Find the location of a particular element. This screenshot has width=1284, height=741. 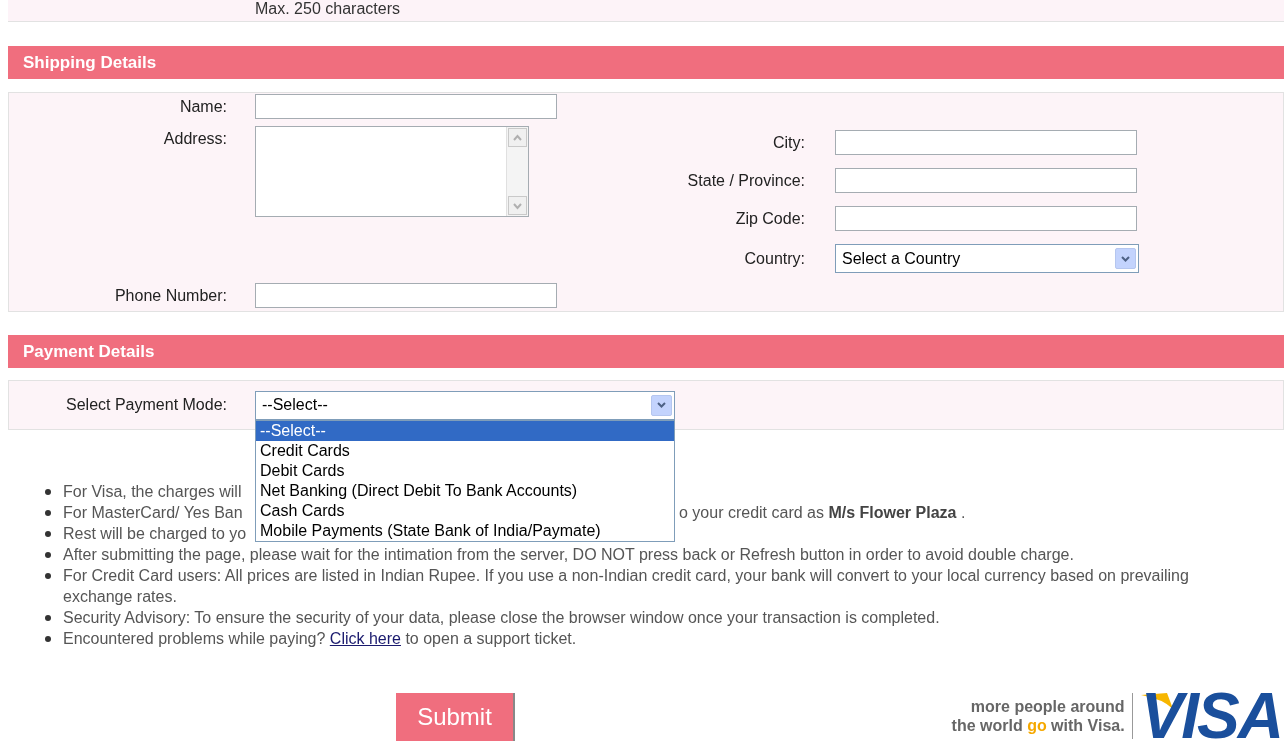

note-text: o your credit card as M/s Flower Plaza . is located at coordinates (822, 513).